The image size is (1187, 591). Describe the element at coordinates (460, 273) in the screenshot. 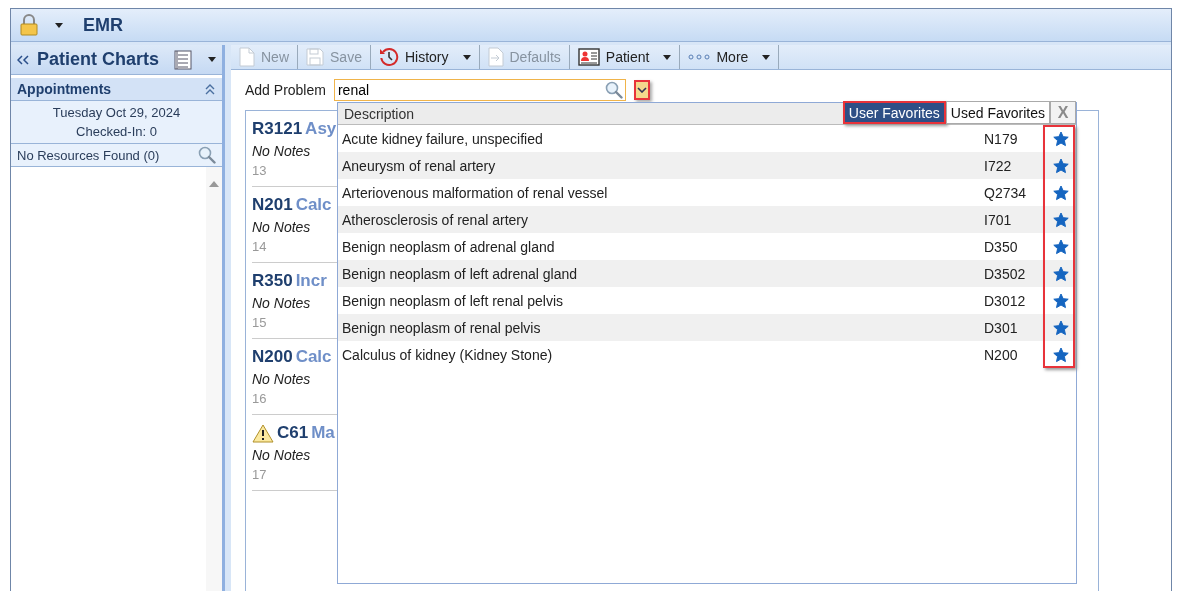

I see `diagnosis-description: Benign neoplasm of left adrenal gland` at that location.